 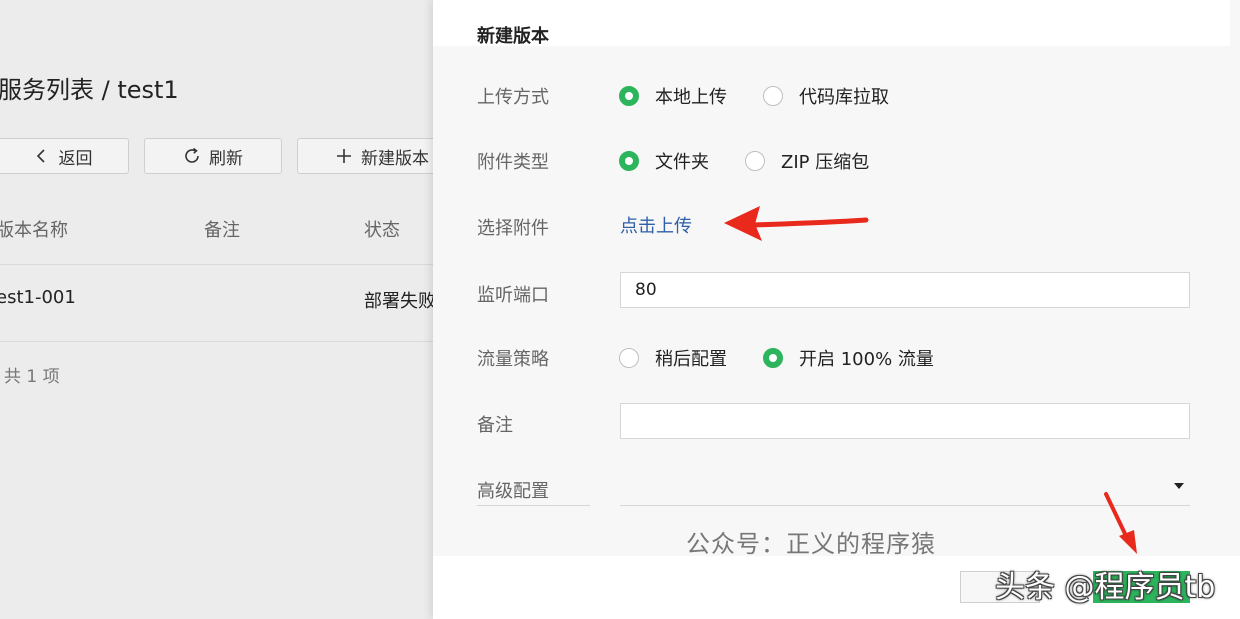 What do you see at coordinates (513, 97) in the screenshot?
I see `upload-method-label: 上传方式` at bounding box center [513, 97].